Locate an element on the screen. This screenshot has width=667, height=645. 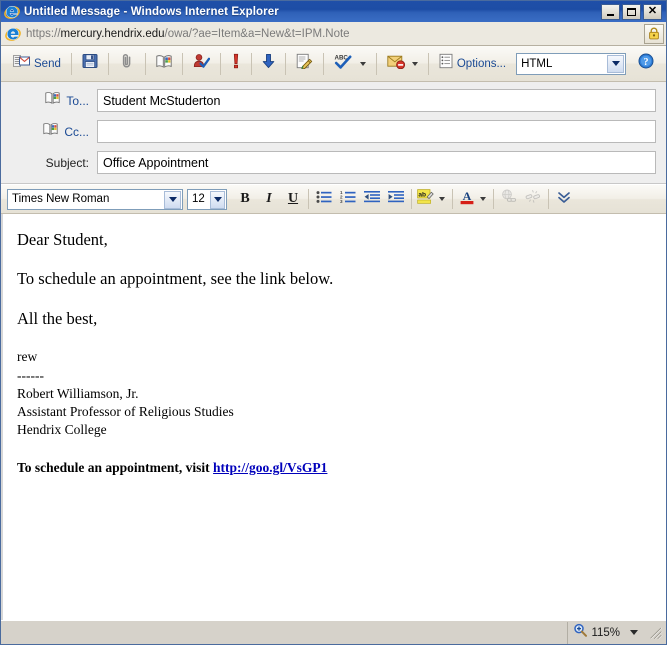
subject-label: Subject: is located at coordinates (67, 162).